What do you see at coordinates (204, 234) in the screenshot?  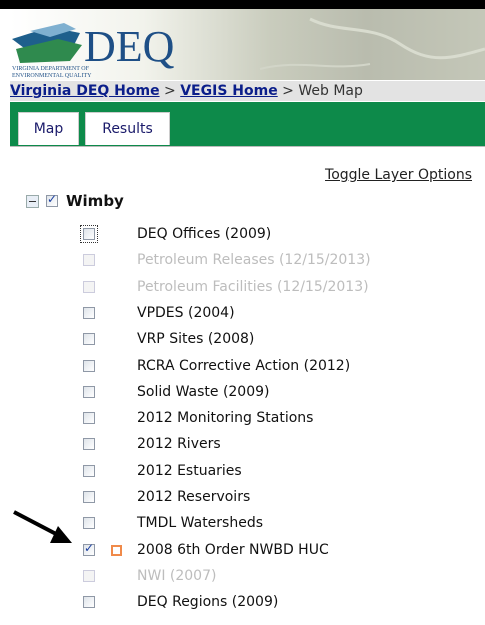 I see `layer-label: DEQ Offices (2009)` at bounding box center [204, 234].